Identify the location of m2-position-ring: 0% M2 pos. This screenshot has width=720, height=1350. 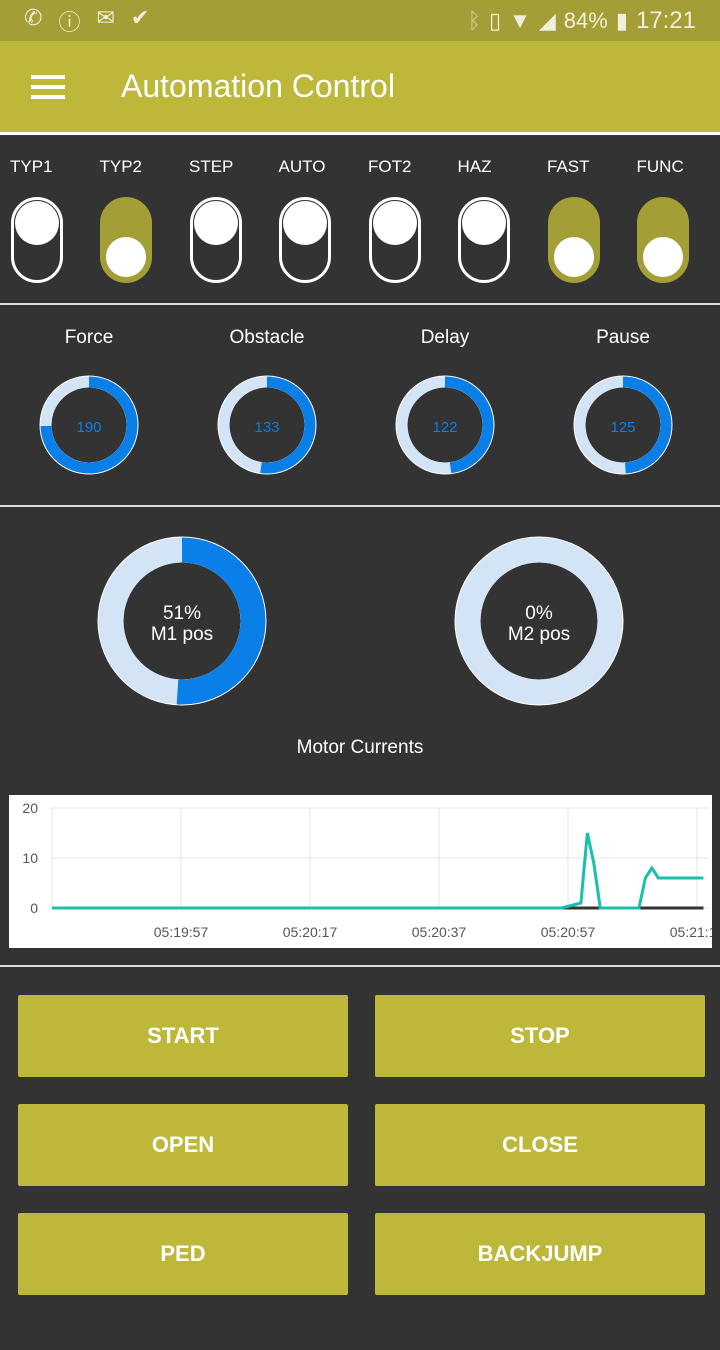
(539, 623).